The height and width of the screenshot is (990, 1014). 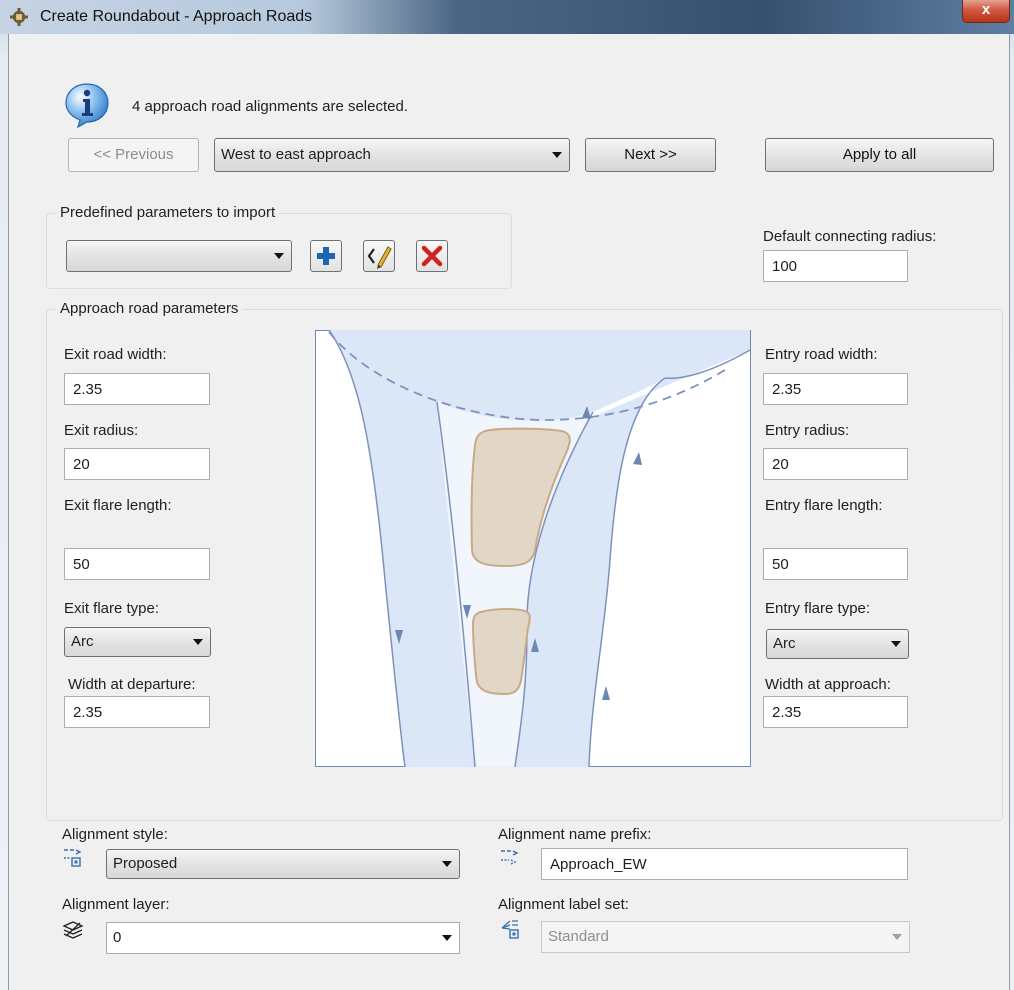 What do you see at coordinates (137, 712) in the screenshot?
I see `width-departure-field: 2.35` at bounding box center [137, 712].